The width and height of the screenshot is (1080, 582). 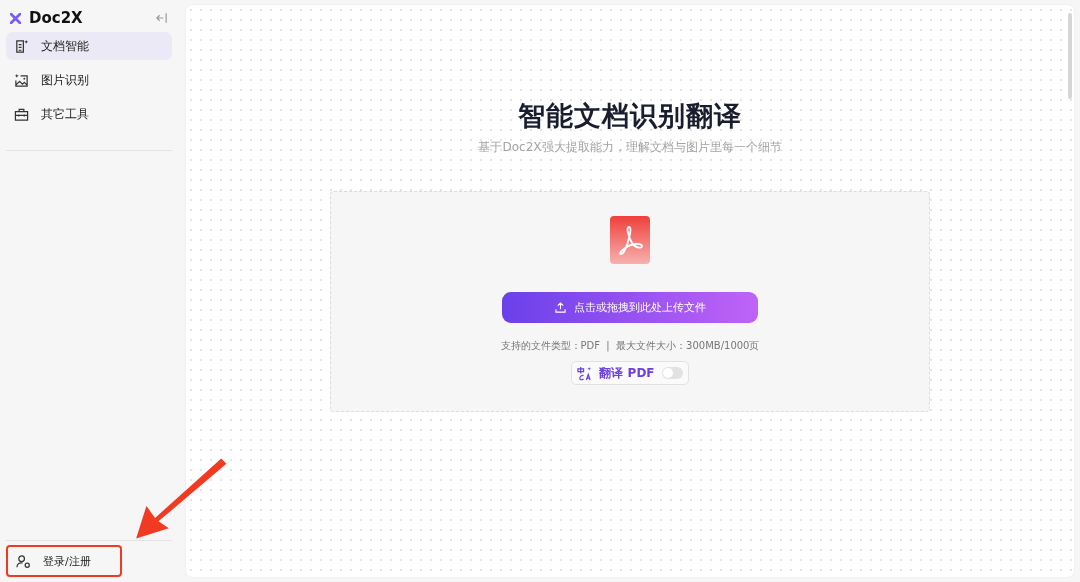 I want to click on scrollbar, so click(x=1070, y=56).